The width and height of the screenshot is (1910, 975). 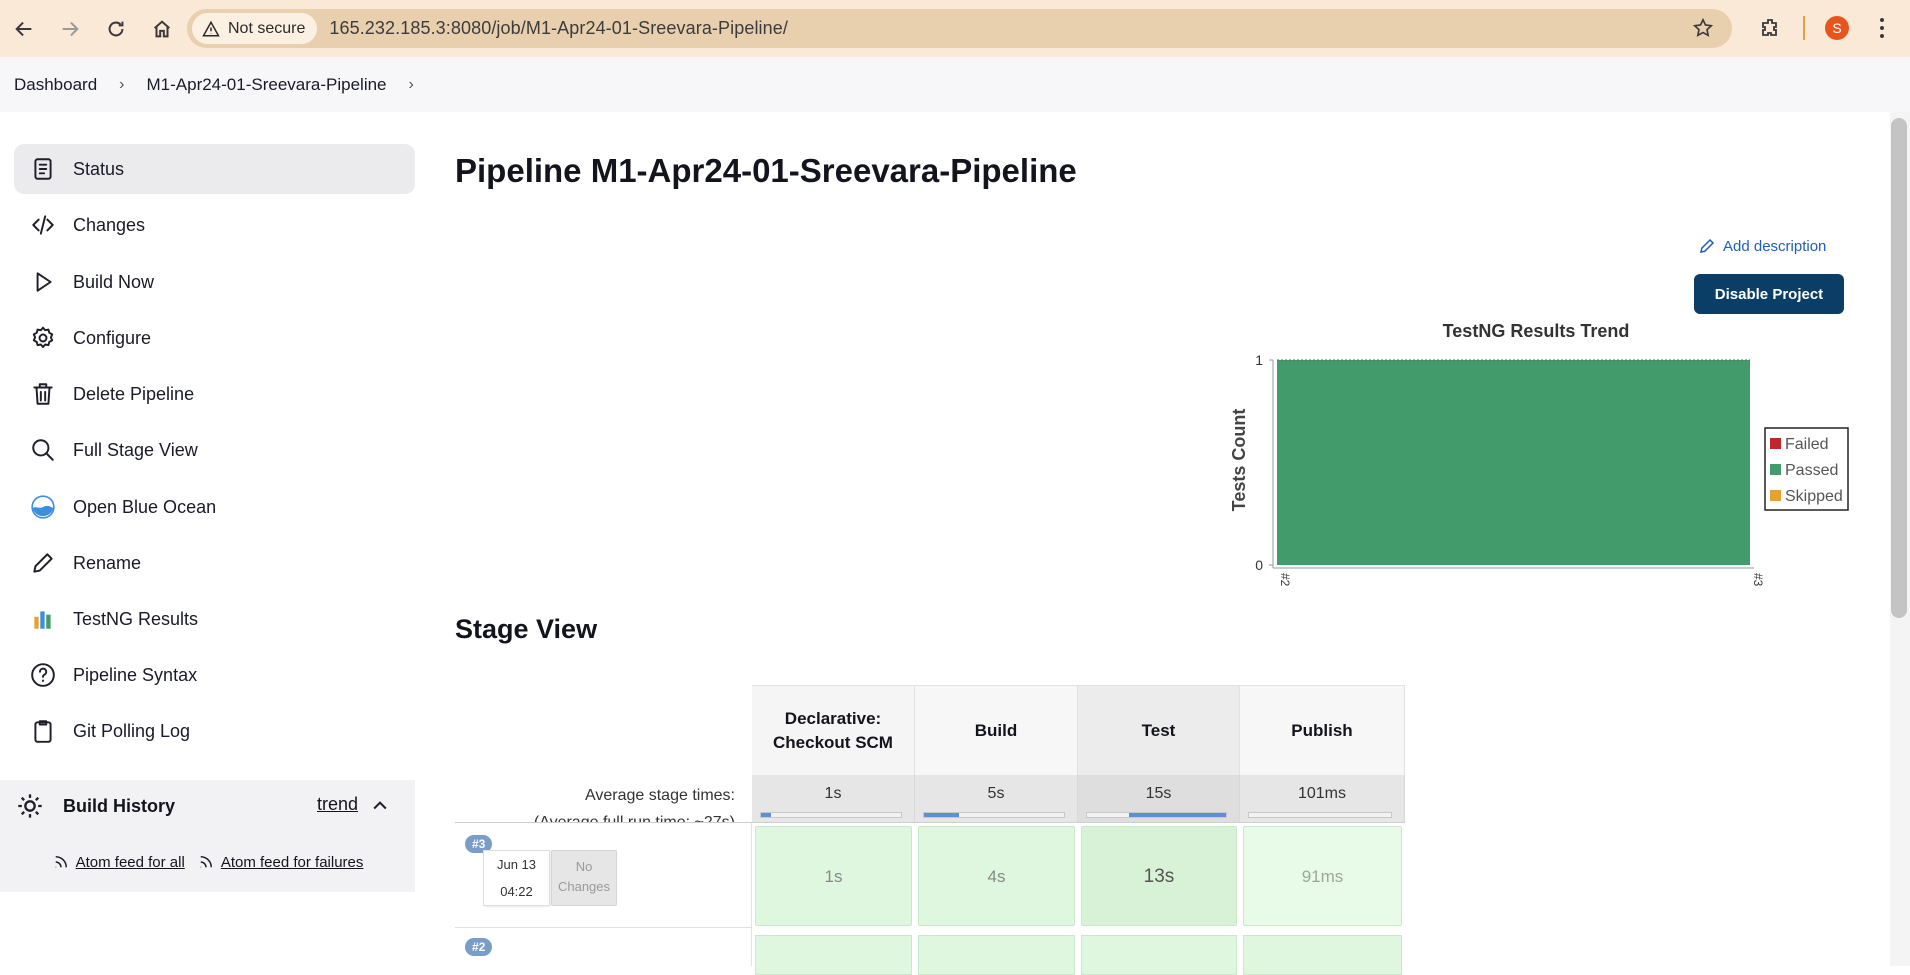 What do you see at coordinates (214, 563) in the screenshot?
I see `sidebar-item-rename: Rename` at bounding box center [214, 563].